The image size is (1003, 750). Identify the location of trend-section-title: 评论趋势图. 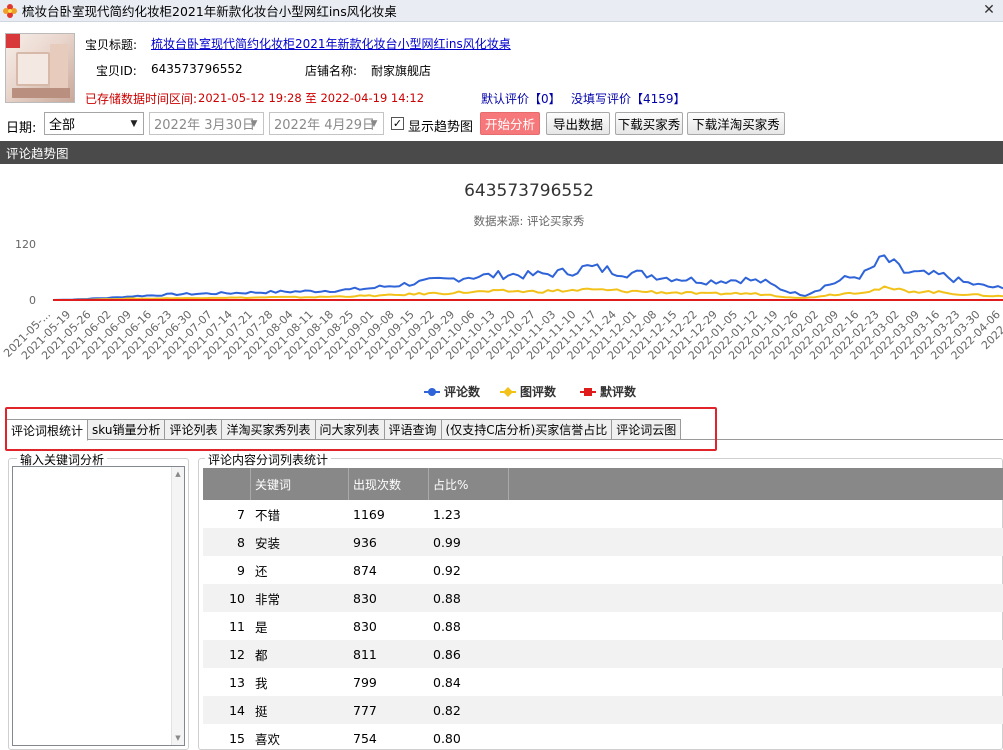
(37, 153).